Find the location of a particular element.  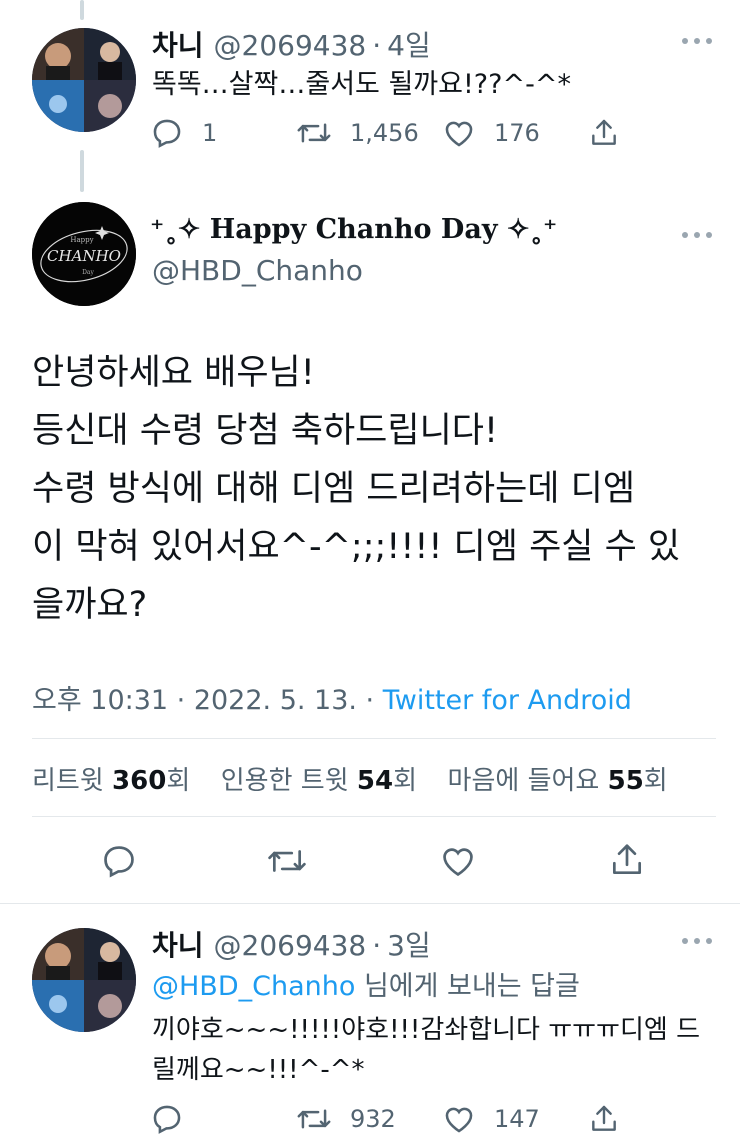

tweet-time: 4일 is located at coordinates (409, 44).